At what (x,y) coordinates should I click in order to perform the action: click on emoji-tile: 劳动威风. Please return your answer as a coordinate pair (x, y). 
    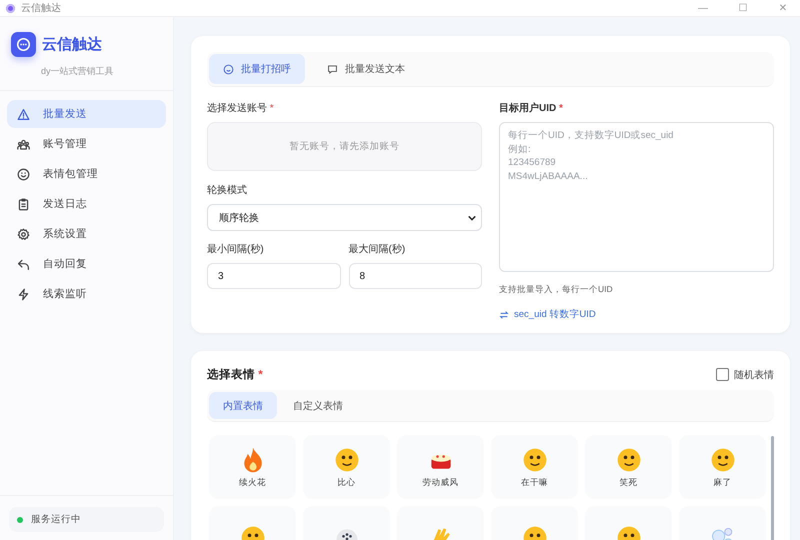
    Looking at the image, I should click on (440, 467).